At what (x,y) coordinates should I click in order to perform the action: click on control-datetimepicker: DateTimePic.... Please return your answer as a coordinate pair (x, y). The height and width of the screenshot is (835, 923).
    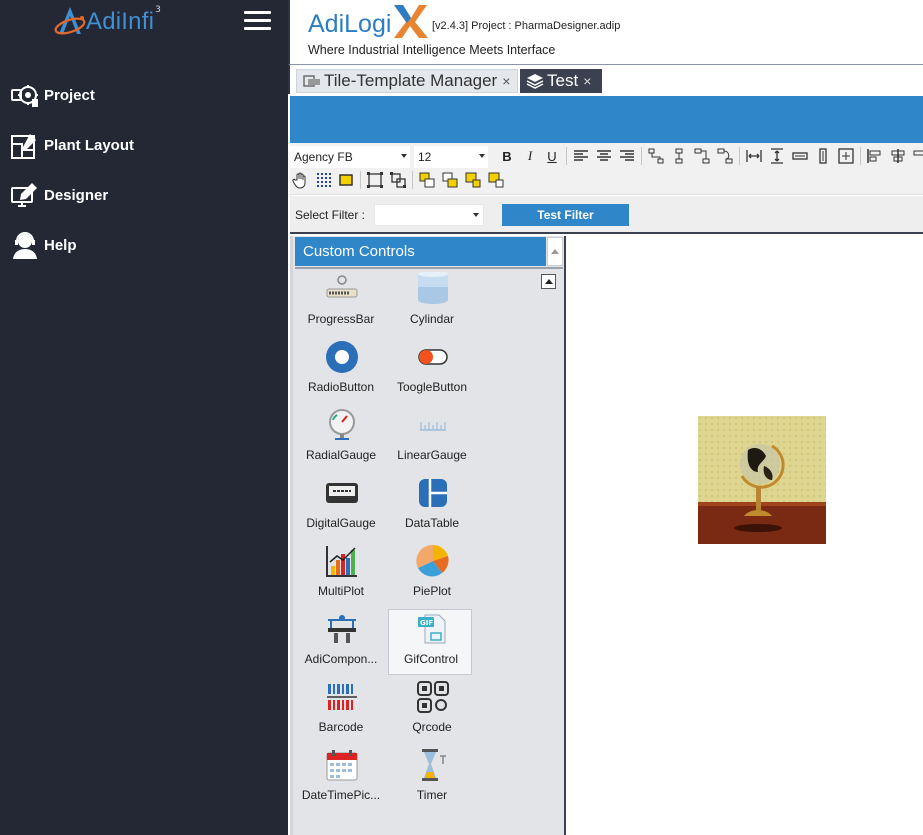
    Looking at the image, I should click on (341, 779).